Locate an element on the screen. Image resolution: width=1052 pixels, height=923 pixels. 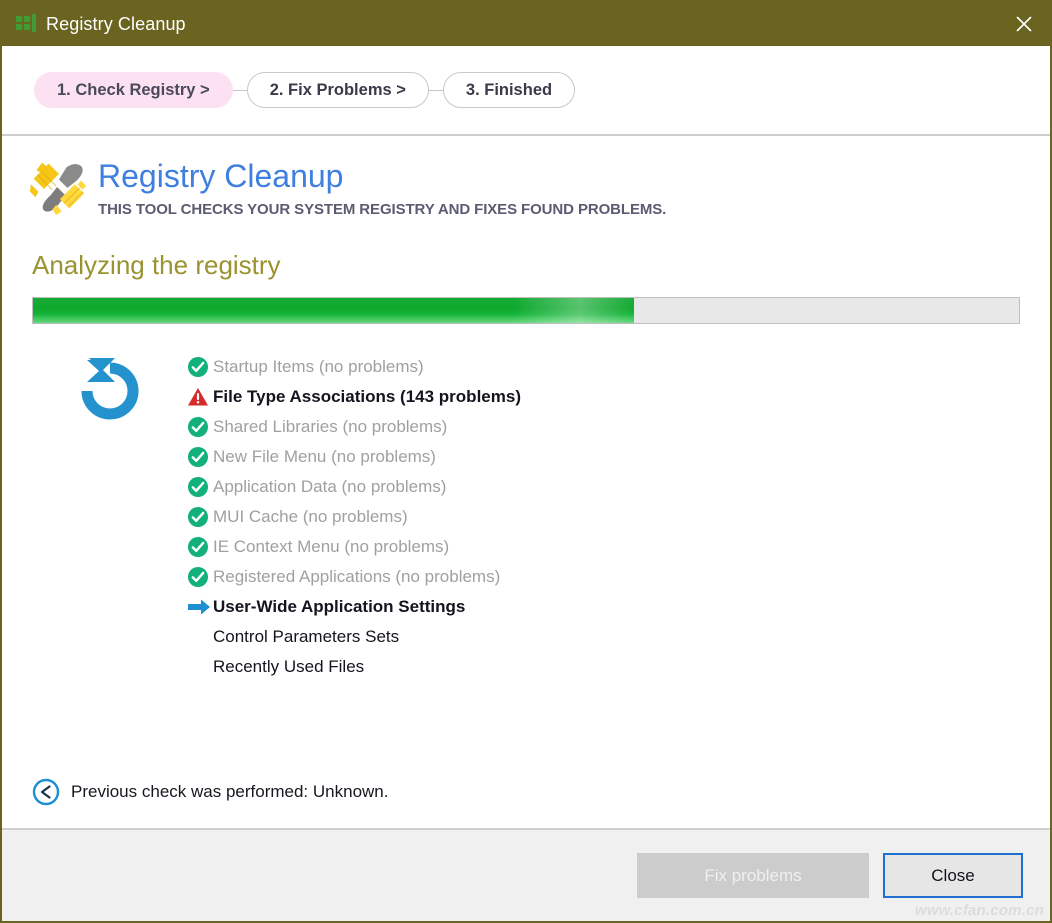
scan-item-label: Recently Used Files is located at coordinates (289, 666).